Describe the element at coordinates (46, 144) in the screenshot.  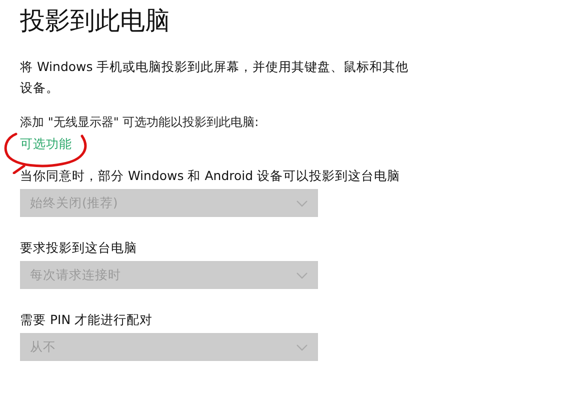
I see `optional-features-link: 可选功能` at that location.